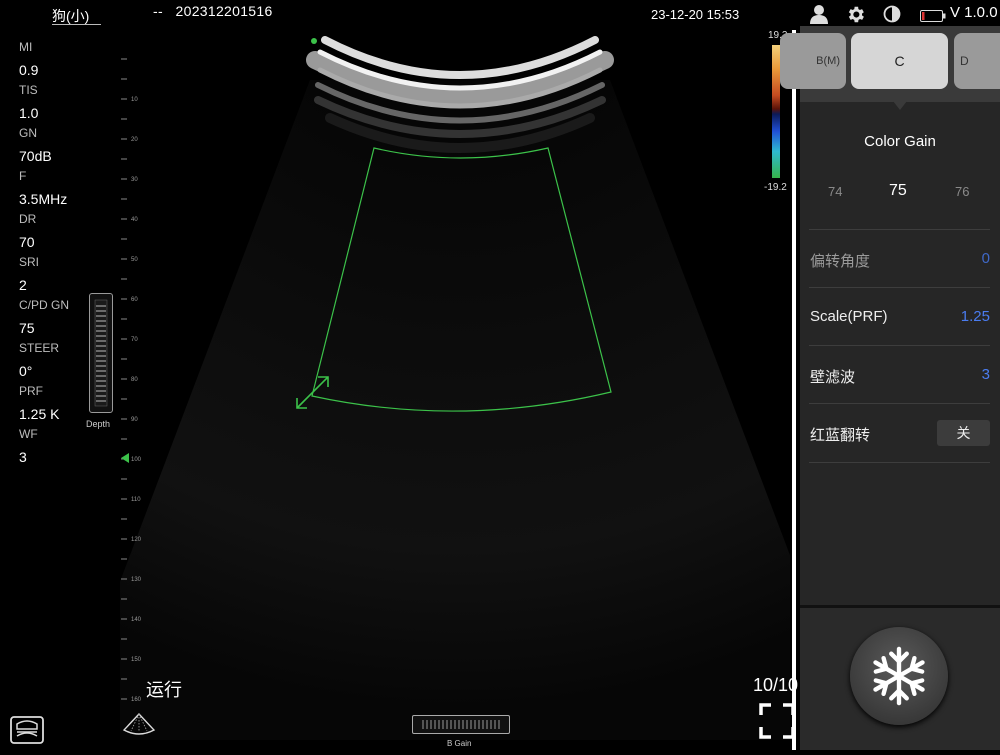 The image size is (1000, 755). I want to click on ruler-tick-label: 90, so click(134, 420).